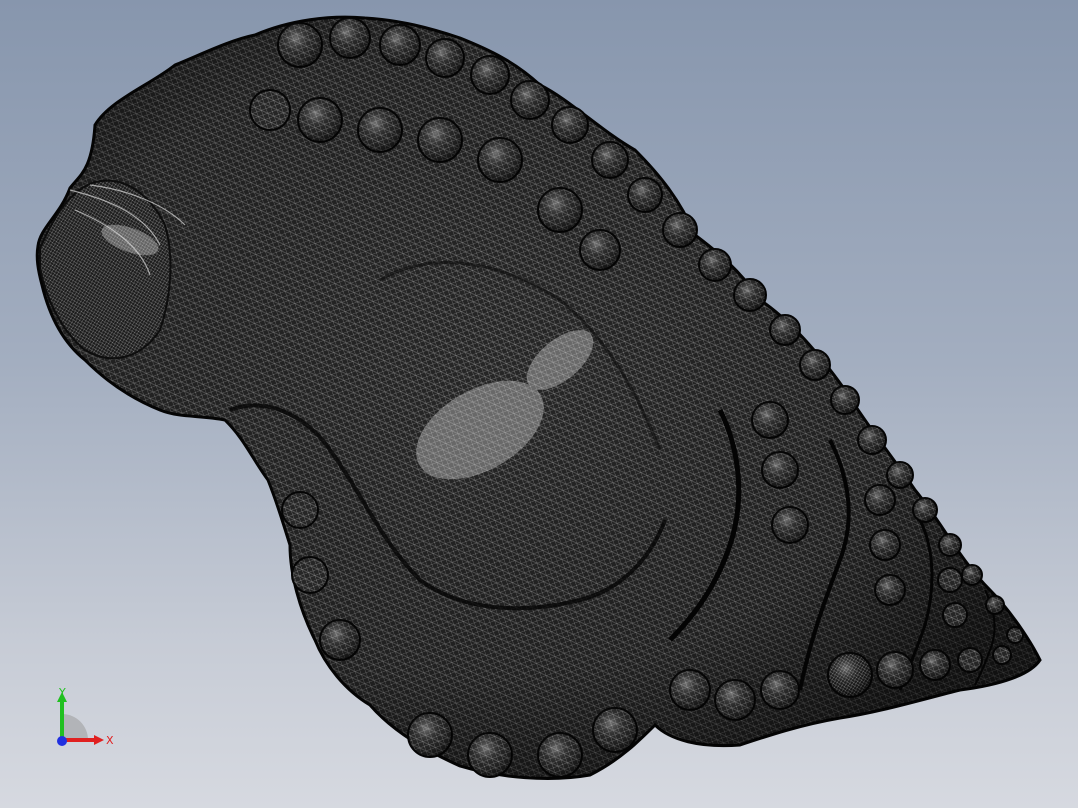 The image size is (1078, 808). Describe the element at coordinates (62, 692) in the screenshot. I see `y-axis-label: Y` at that location.